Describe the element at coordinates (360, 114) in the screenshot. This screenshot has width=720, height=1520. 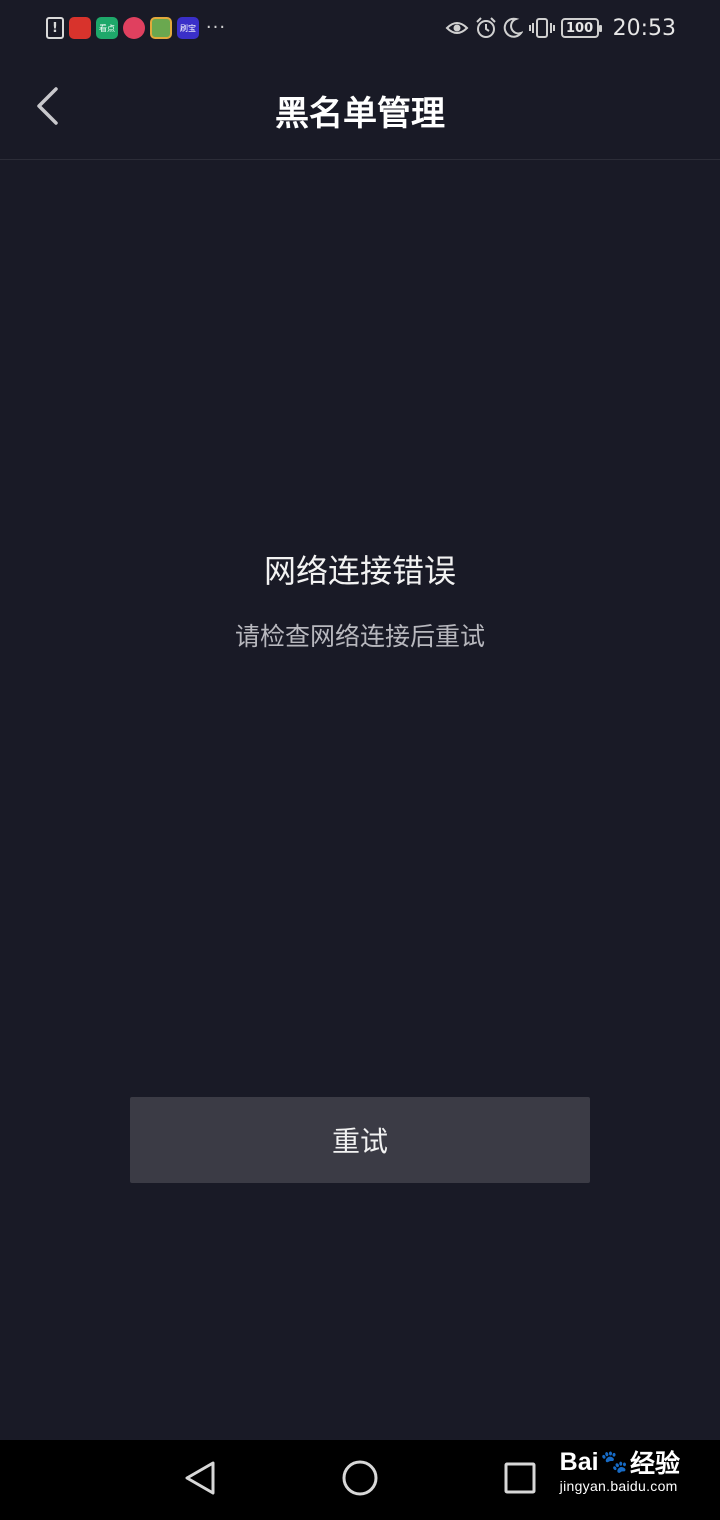
I see `page-title: 黑名单管理` at that location.